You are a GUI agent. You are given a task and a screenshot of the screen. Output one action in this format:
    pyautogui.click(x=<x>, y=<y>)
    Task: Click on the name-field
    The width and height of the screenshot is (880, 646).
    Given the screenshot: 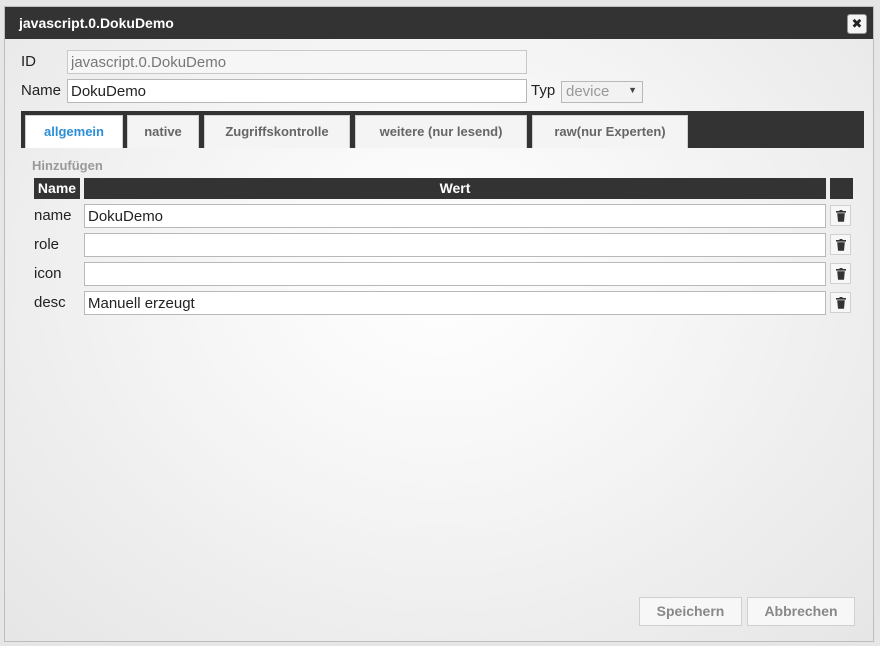 What is the action you would take?
    pyautogui.click(x=297, y=91)
    